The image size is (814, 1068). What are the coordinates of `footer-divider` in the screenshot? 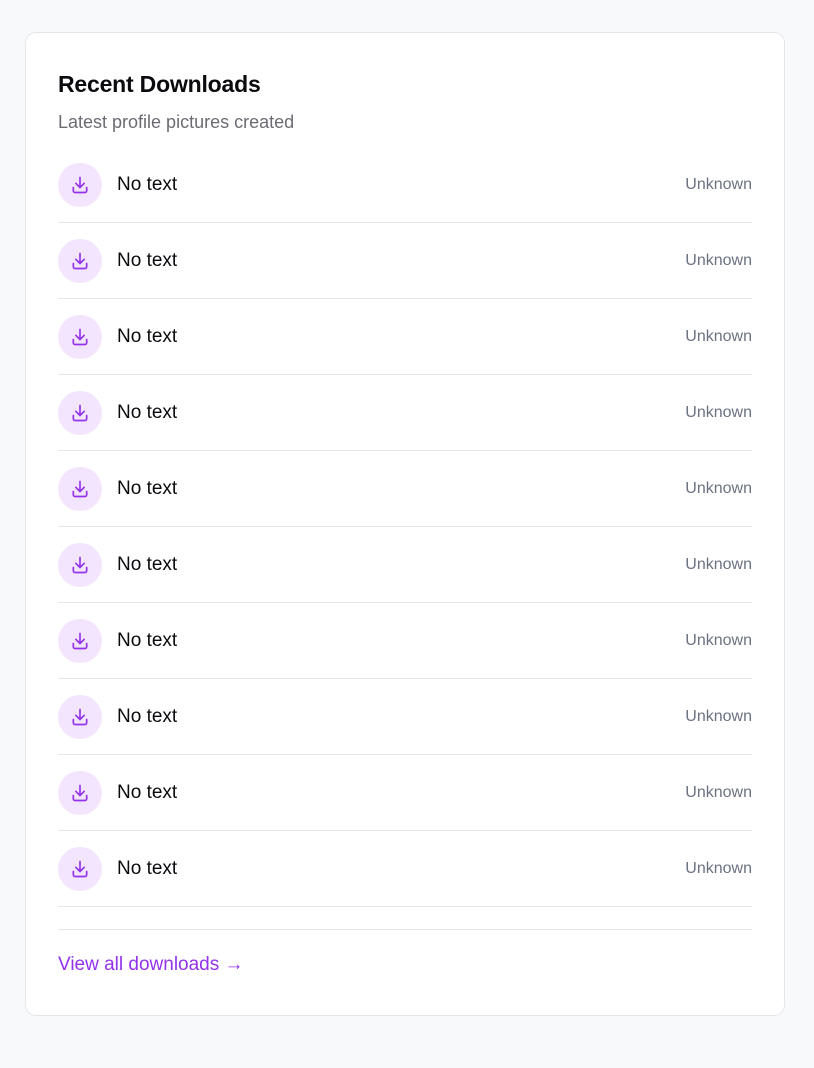 It's located at (405, 929).